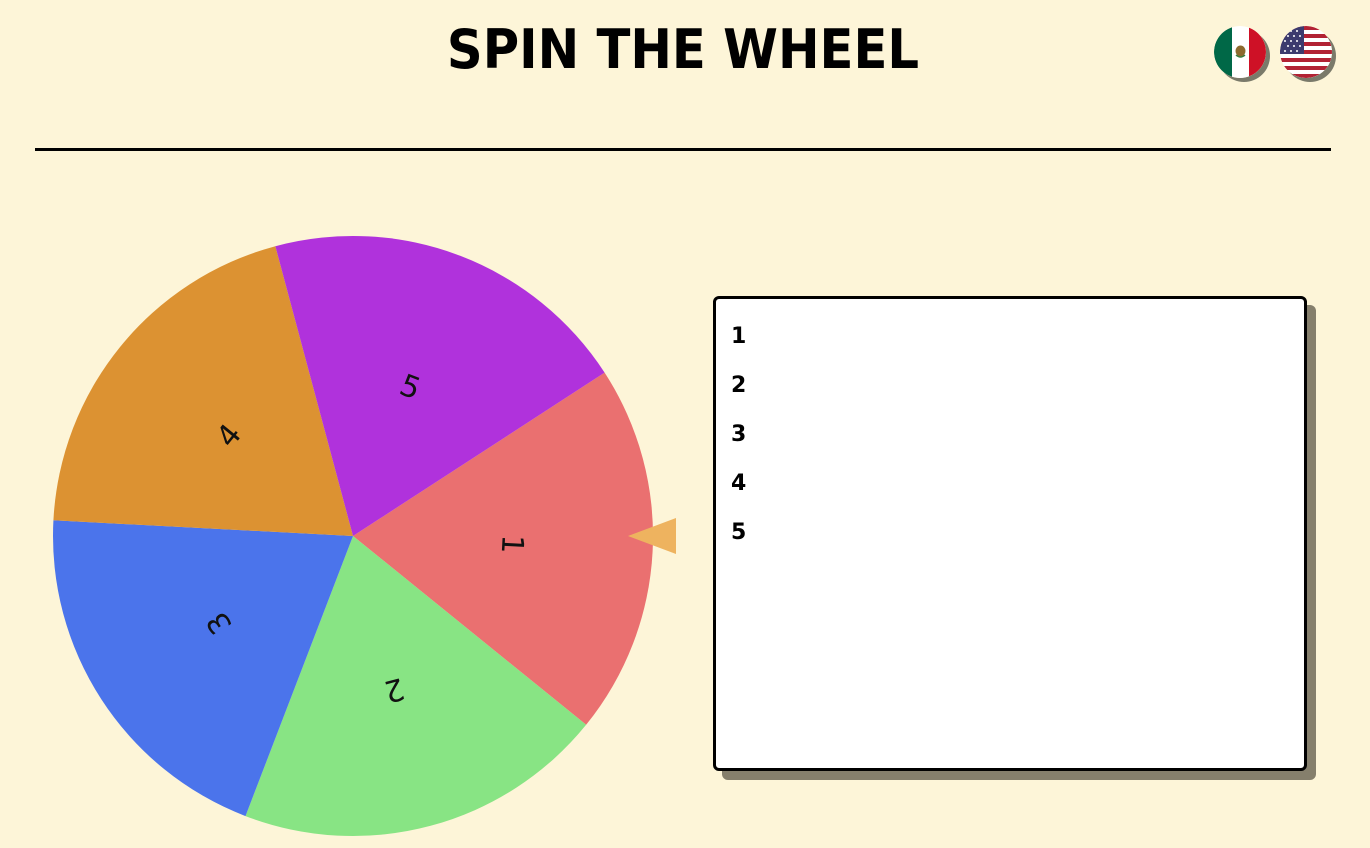 Image resolution: width=1370 pixels, height=848 pixels. Describe the element at coordinates (1273, 52) in the screenshot. I see `language-switcher` at that location.